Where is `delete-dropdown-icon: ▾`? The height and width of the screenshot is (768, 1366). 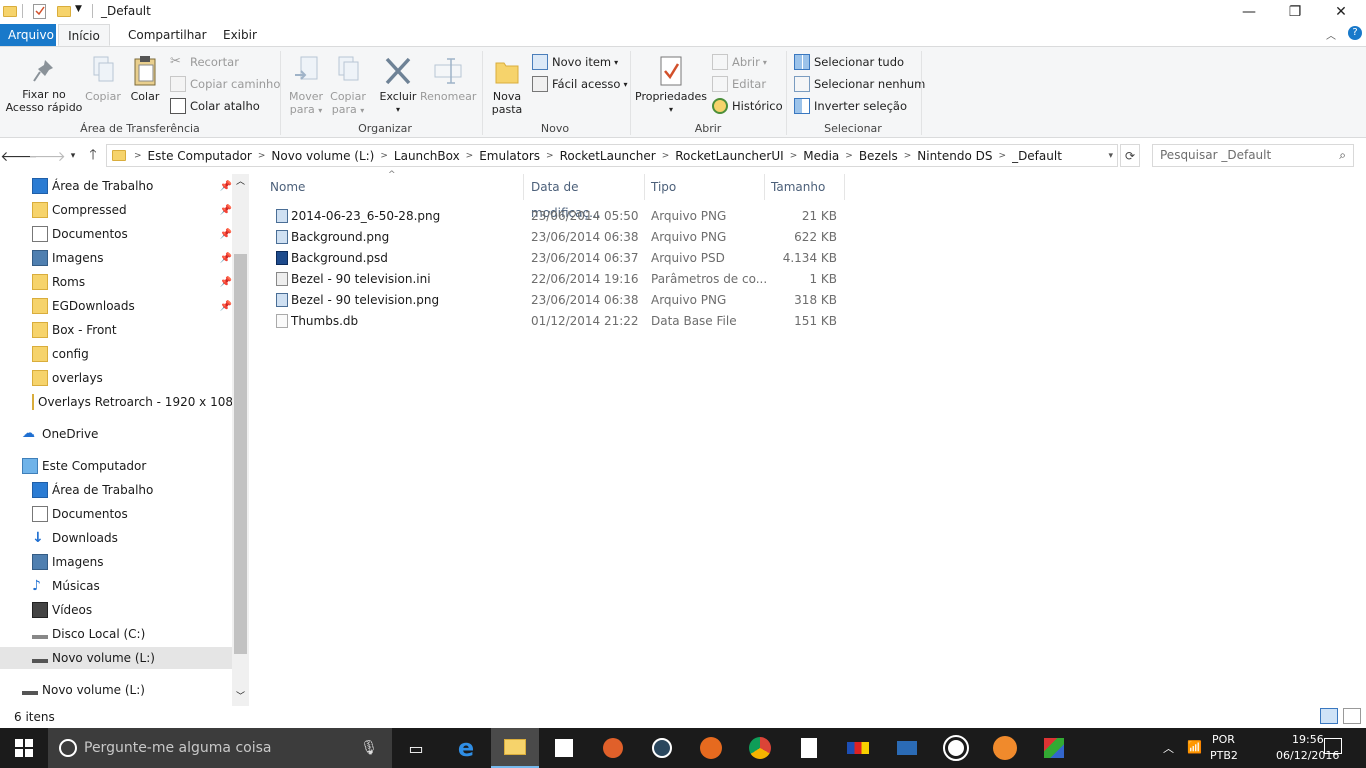
delete-dropdown-icon: ▾ is located at coordinates (398, 109).